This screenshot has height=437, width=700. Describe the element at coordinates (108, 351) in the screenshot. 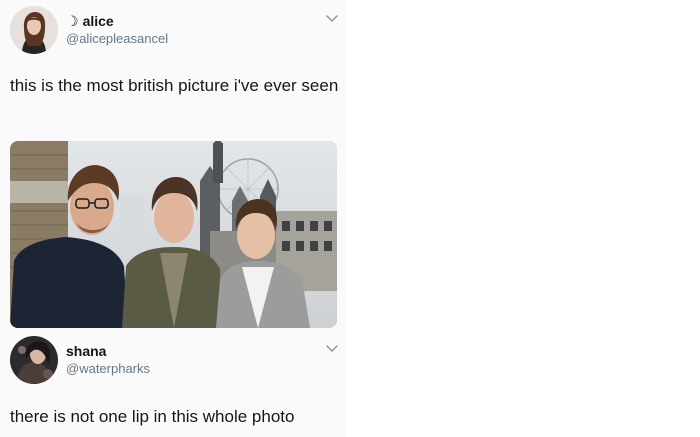

I see `display-name: shana` at that location.